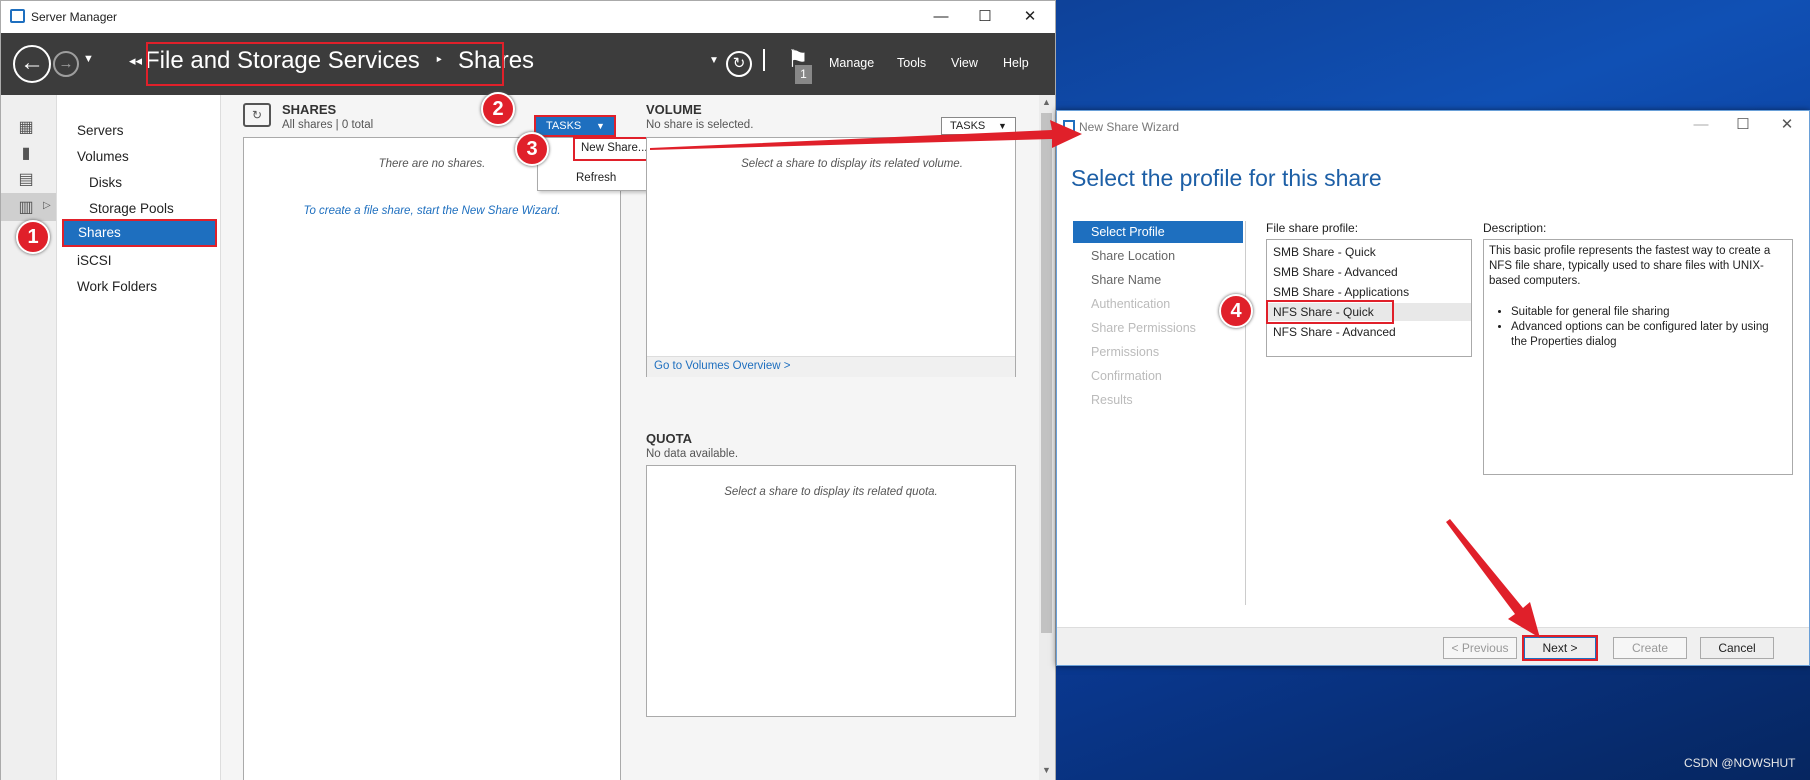  Describe the element at coordinates (1740, 763) in the screenshot. I see `watermark: CSDN @NOWSHUT` at that location.